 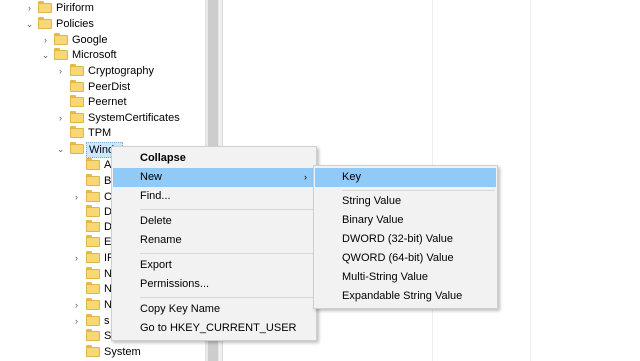 What do you see at coordinates (405, 296) in the screenshot?
I see `menu-item-expandable-string-value: Expandable String Value` at bounding box center [405, 296].